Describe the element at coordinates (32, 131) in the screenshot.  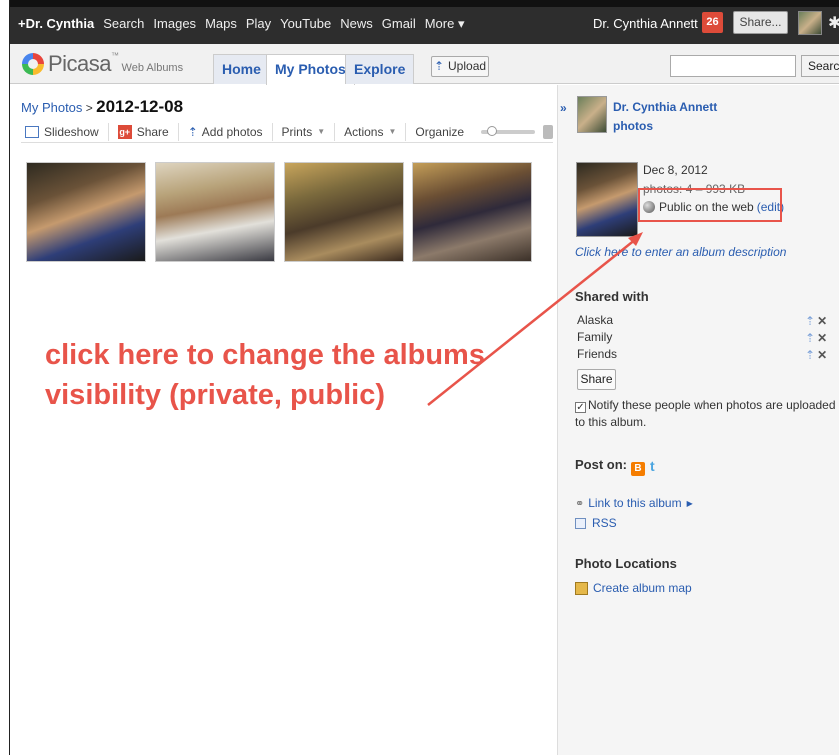
I see `slideshow-icon` at that location.